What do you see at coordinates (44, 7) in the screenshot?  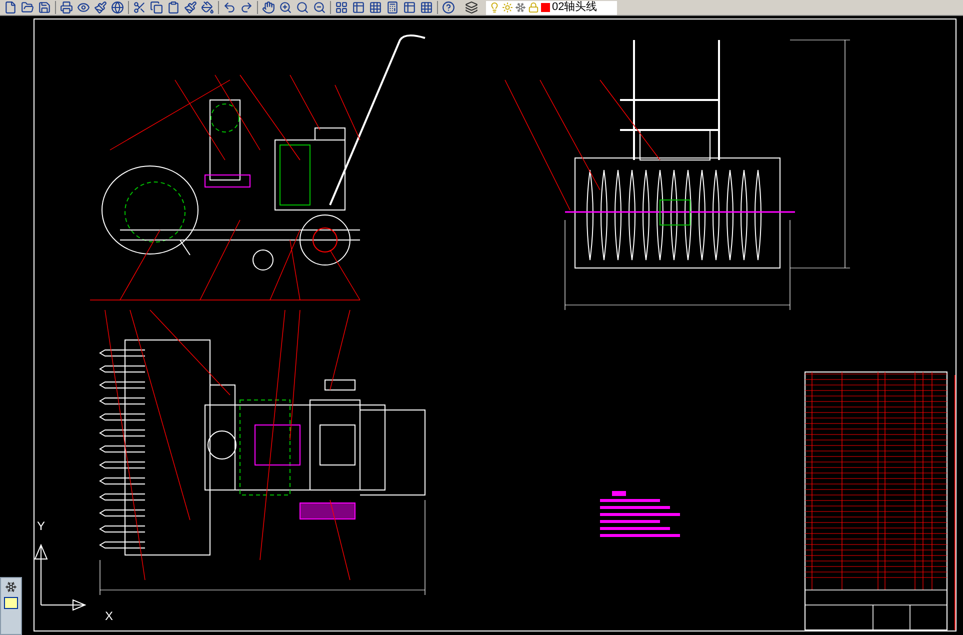 I see `save-icon` at bounding box center [44, 7].